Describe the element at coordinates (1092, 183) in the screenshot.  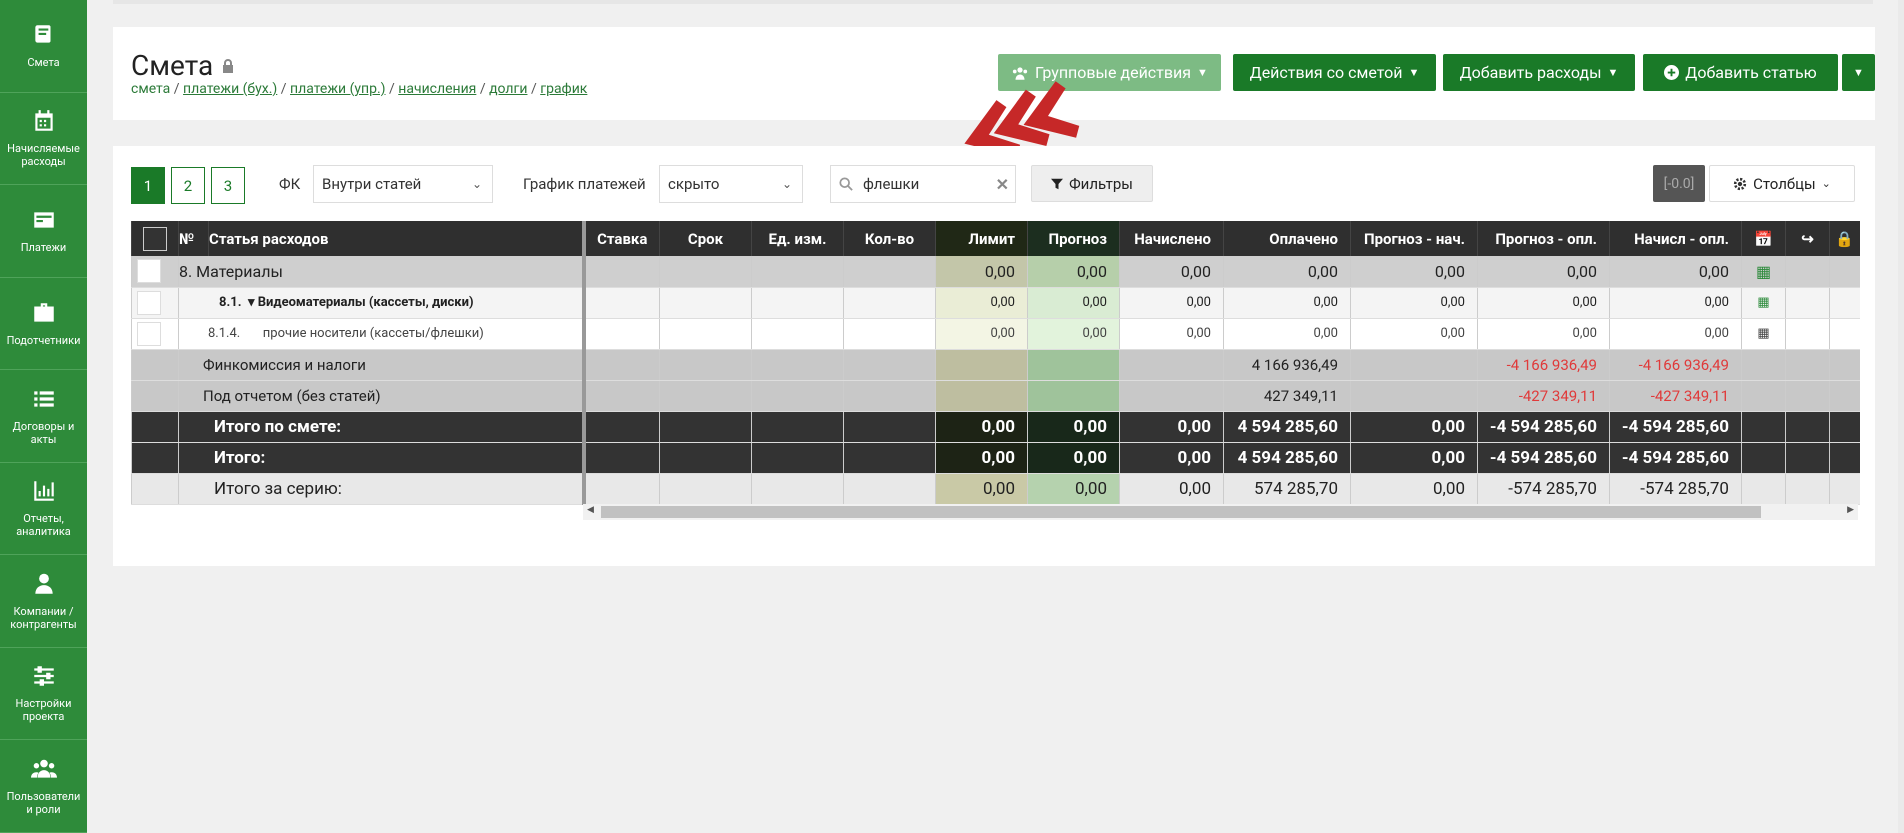
I see `filters-button: Фильтры` at that location.